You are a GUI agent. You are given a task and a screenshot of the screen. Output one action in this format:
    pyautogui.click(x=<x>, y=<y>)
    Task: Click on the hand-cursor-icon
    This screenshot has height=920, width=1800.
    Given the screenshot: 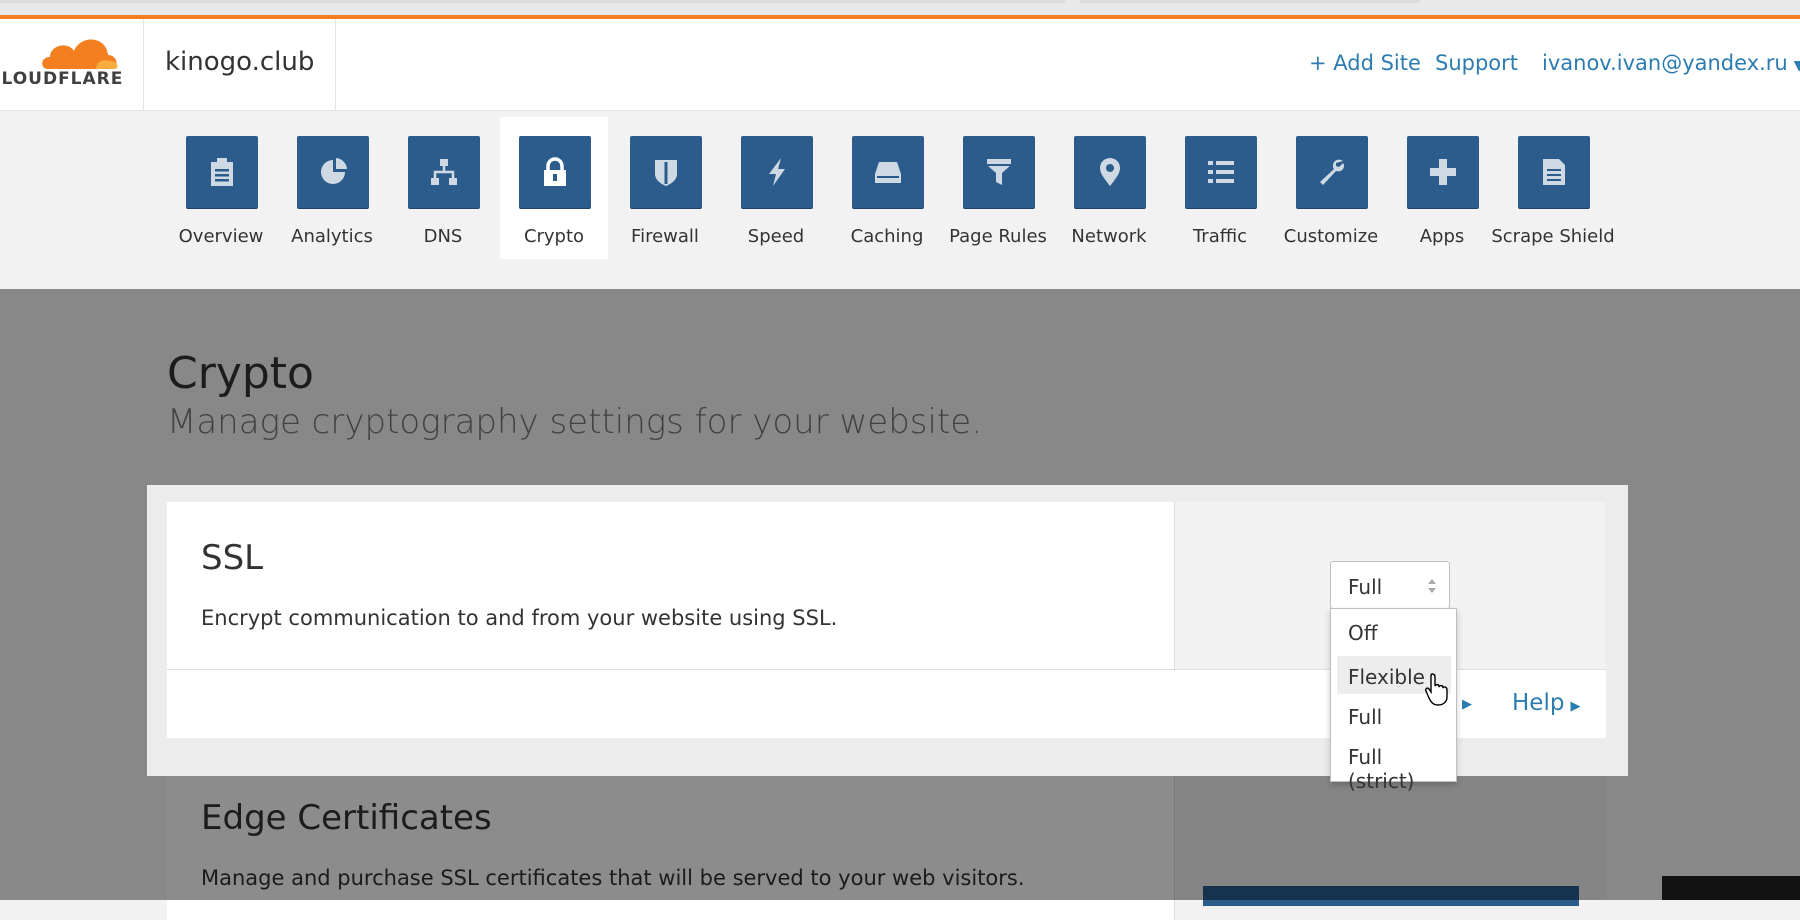 What is the action you would take?
    pyautogui.click(x=1436, y=689)
    